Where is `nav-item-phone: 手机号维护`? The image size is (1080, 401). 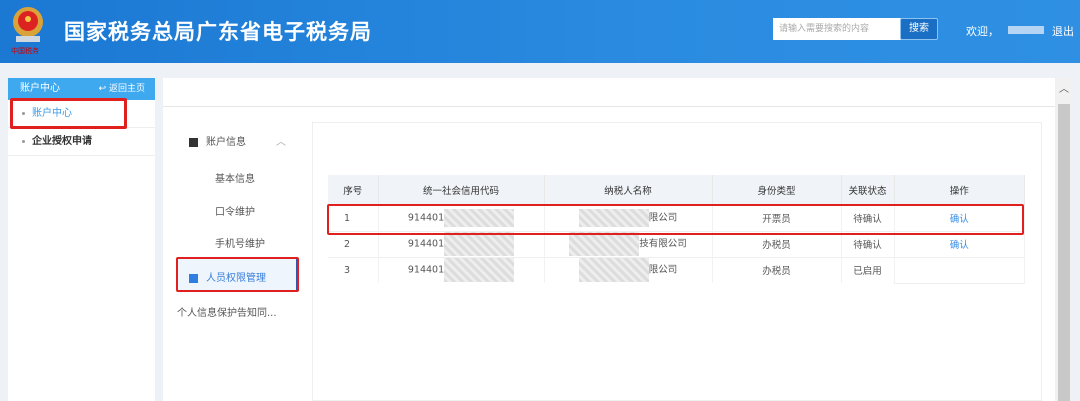
nav-item-phone: 手机号维护 is located at coordinates (240, 242).